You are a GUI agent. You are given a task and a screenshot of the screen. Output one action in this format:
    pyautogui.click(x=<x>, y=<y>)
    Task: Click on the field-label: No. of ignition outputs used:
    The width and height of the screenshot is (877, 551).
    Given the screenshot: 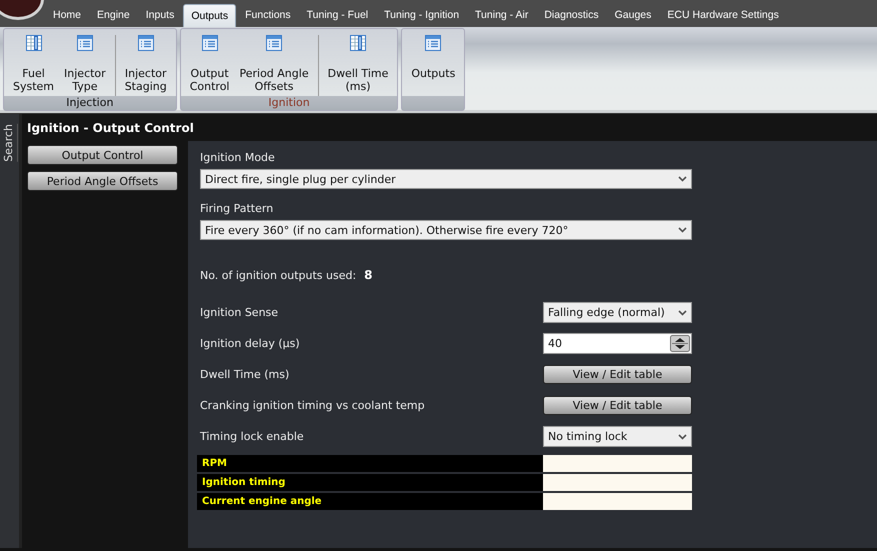 What is the action you would take?
    pyautogui.click(x=278, y=275)
    